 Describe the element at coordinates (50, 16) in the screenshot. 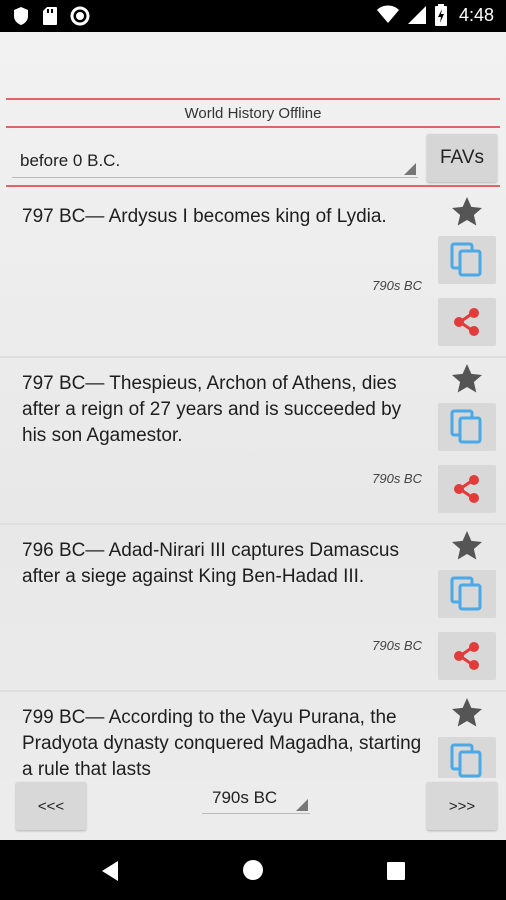

I see `sd-card-icon` at that location.